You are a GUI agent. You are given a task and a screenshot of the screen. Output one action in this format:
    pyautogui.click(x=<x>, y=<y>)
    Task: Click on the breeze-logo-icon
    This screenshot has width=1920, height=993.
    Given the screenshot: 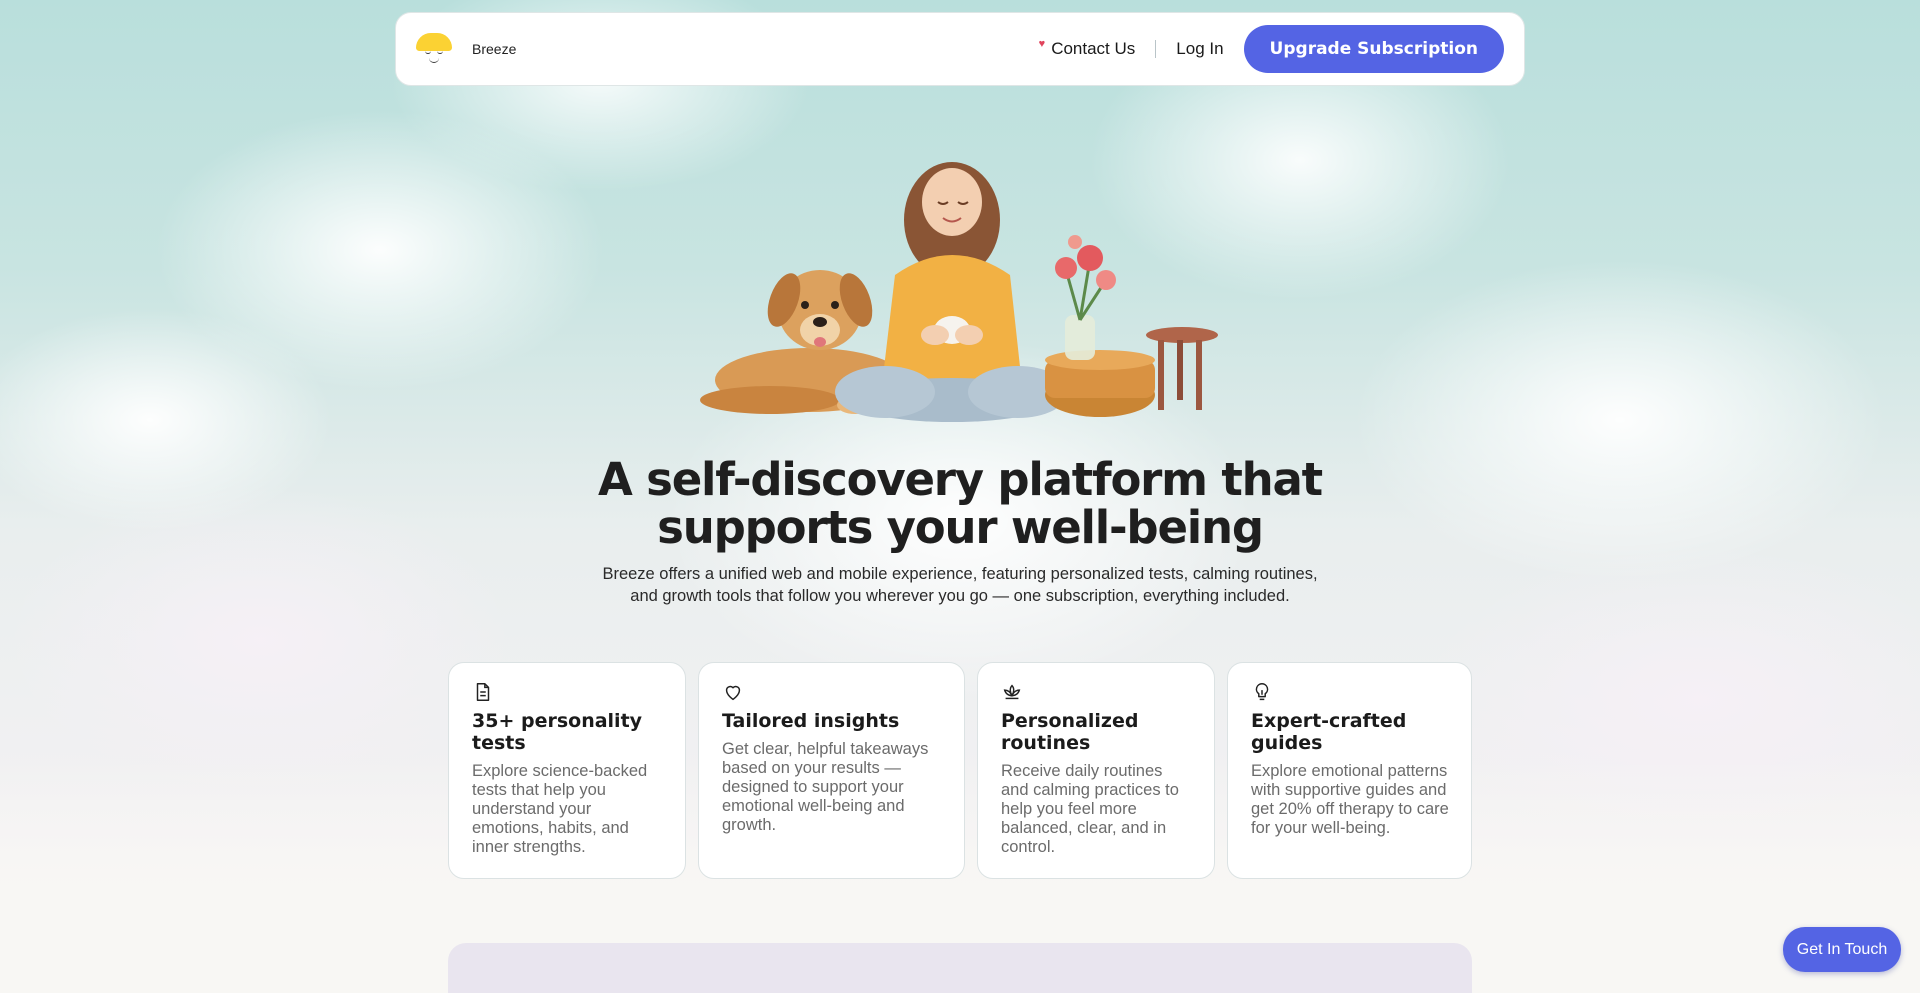 What is the action you would take?
    pyautogui.click(x=434, y=49)
    